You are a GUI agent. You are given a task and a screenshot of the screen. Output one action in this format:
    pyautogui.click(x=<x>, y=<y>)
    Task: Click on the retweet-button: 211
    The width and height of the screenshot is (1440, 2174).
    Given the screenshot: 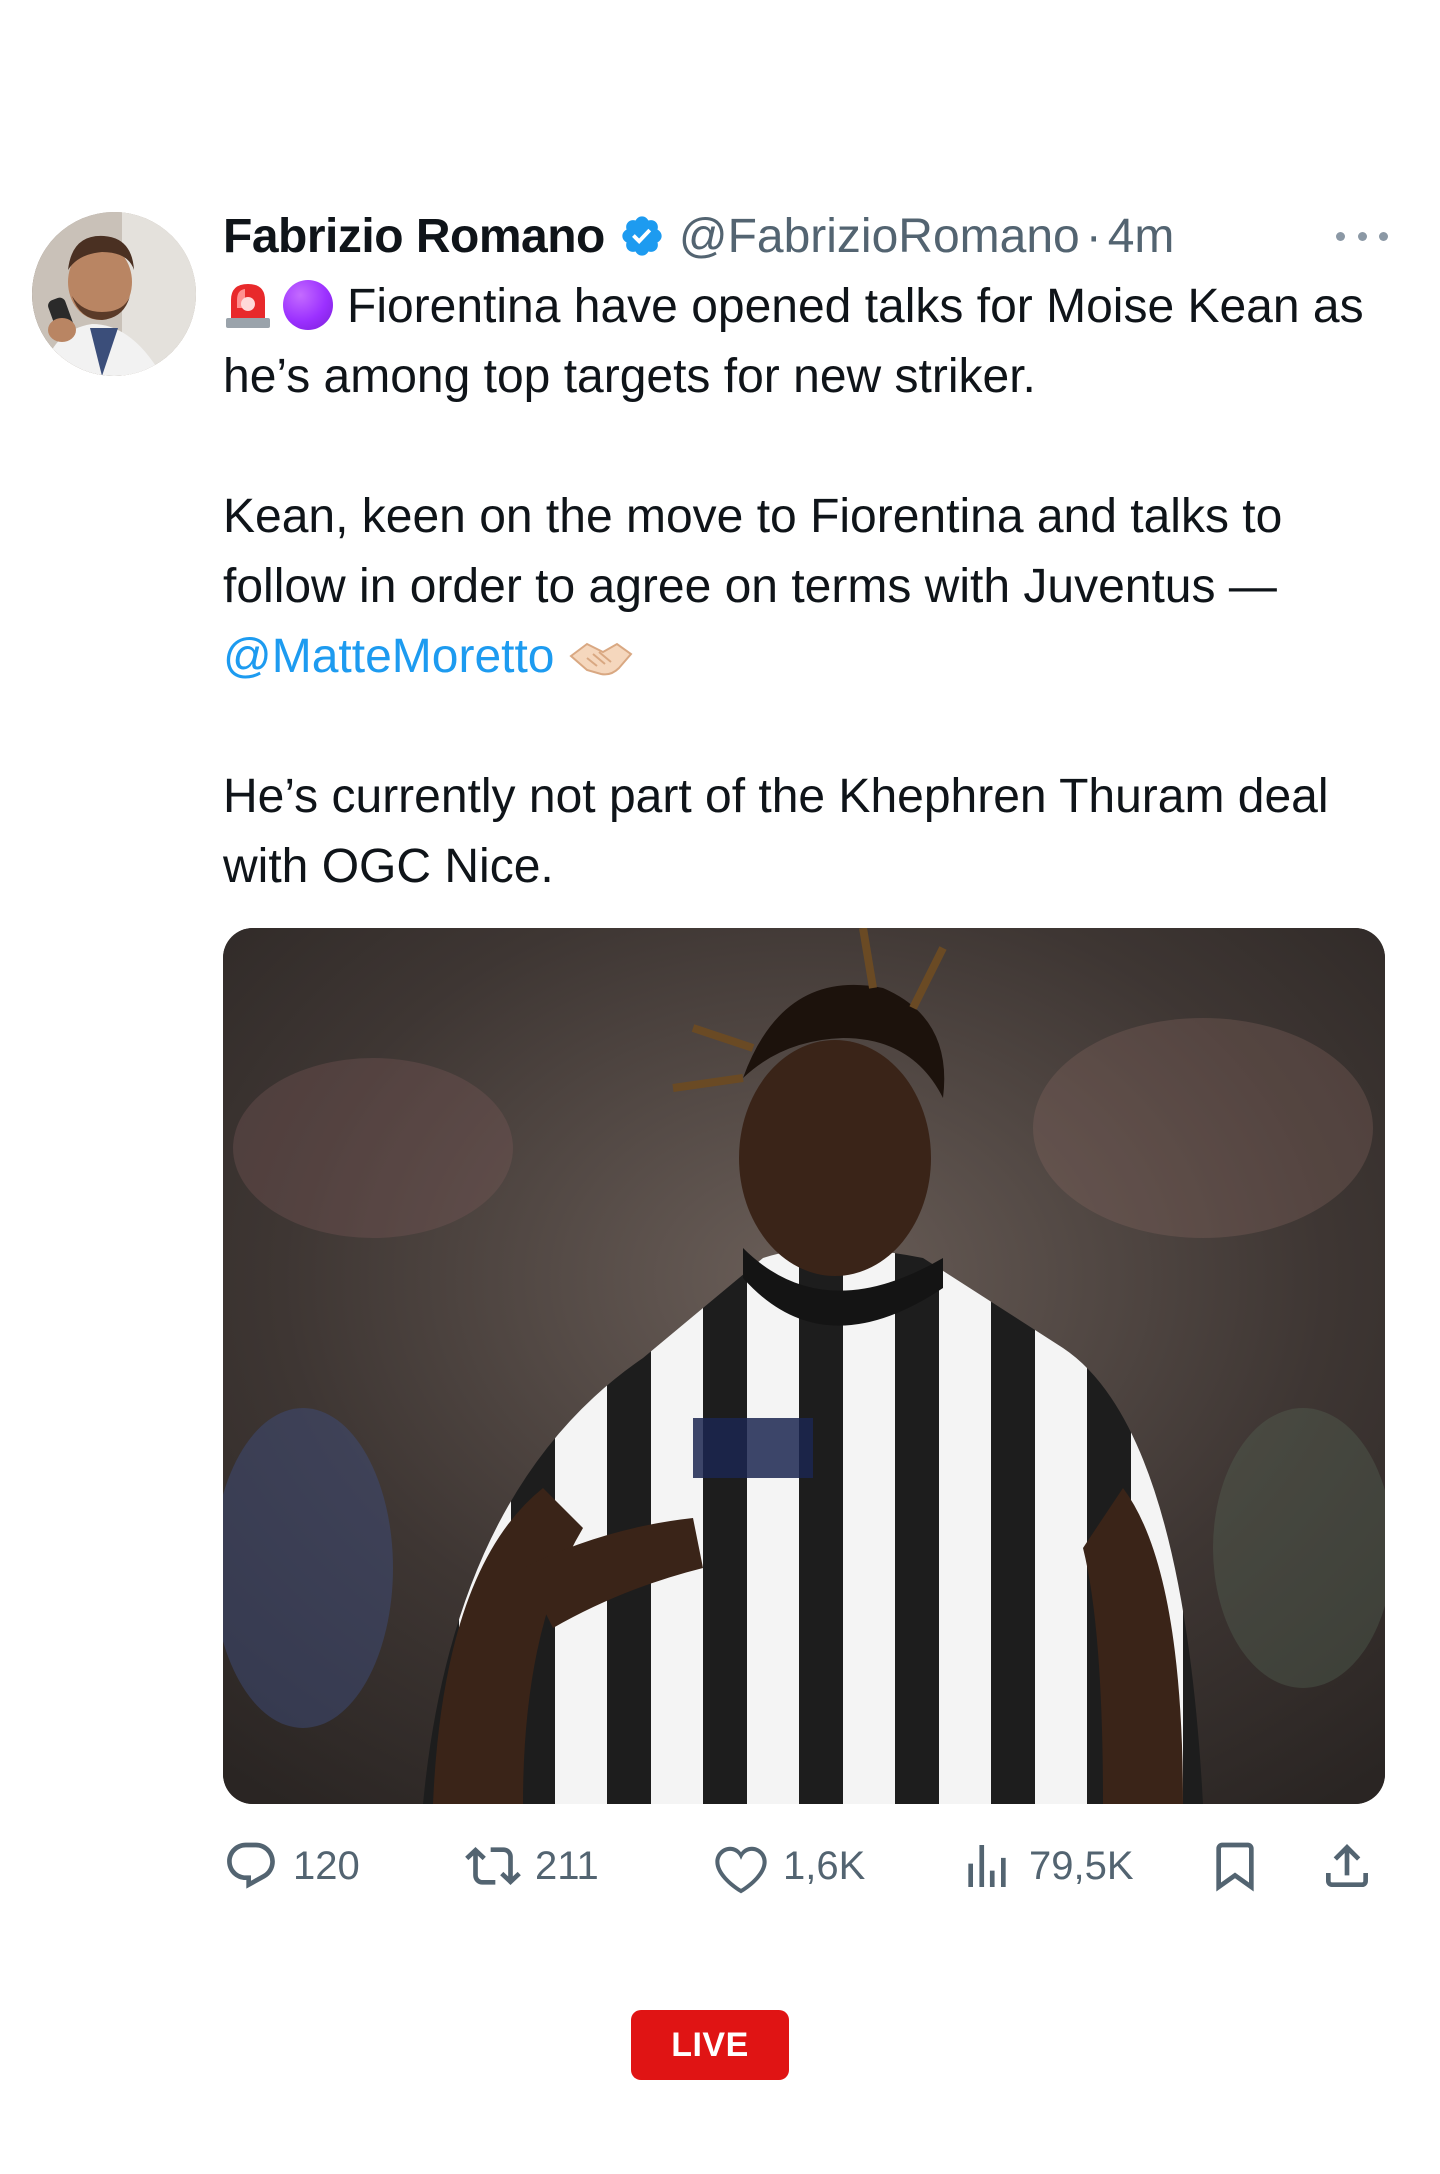 What is the action you would take?
    pyautogui.click(x=532, y=1866)
    